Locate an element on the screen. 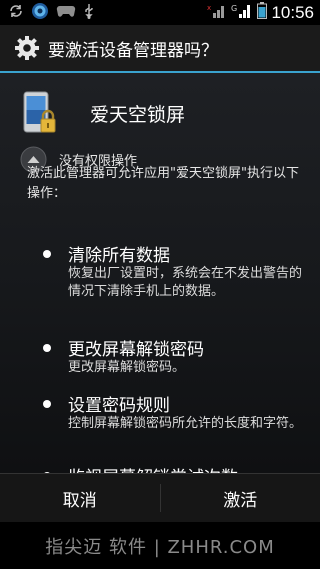 Image resolution: width=320 pixels, height=569 pixels. app-header: 爱天空锁屏 is located at coordinates (103, 113).